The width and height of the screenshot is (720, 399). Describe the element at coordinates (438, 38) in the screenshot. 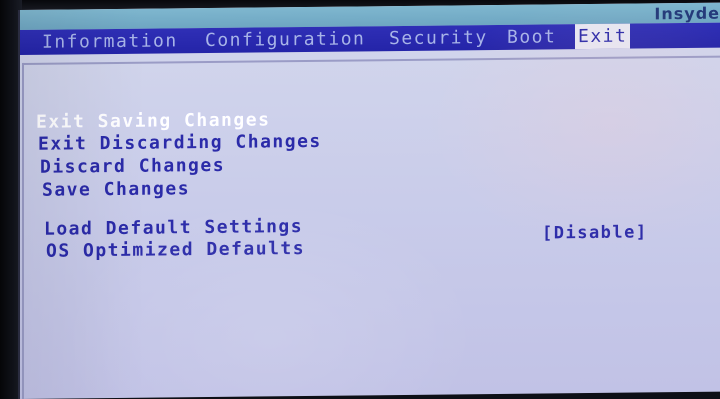

I see `tab-security: Security` at that location.